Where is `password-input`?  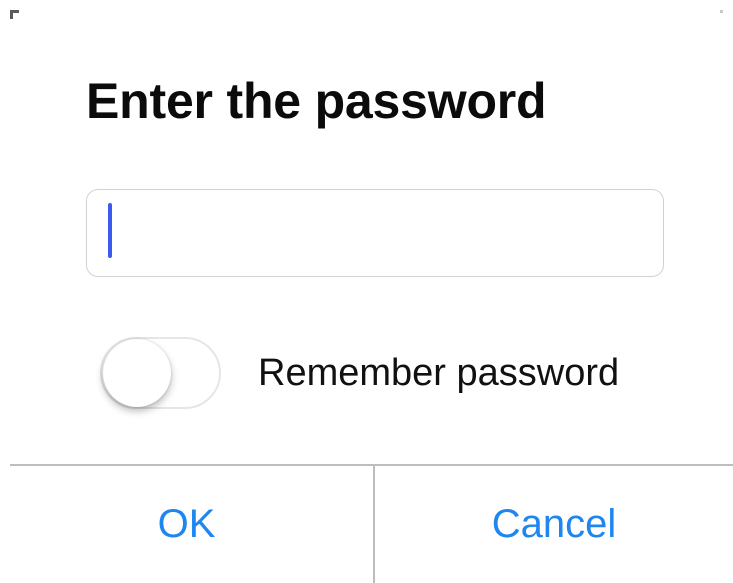 password-input is located at coordinates (375, 233).